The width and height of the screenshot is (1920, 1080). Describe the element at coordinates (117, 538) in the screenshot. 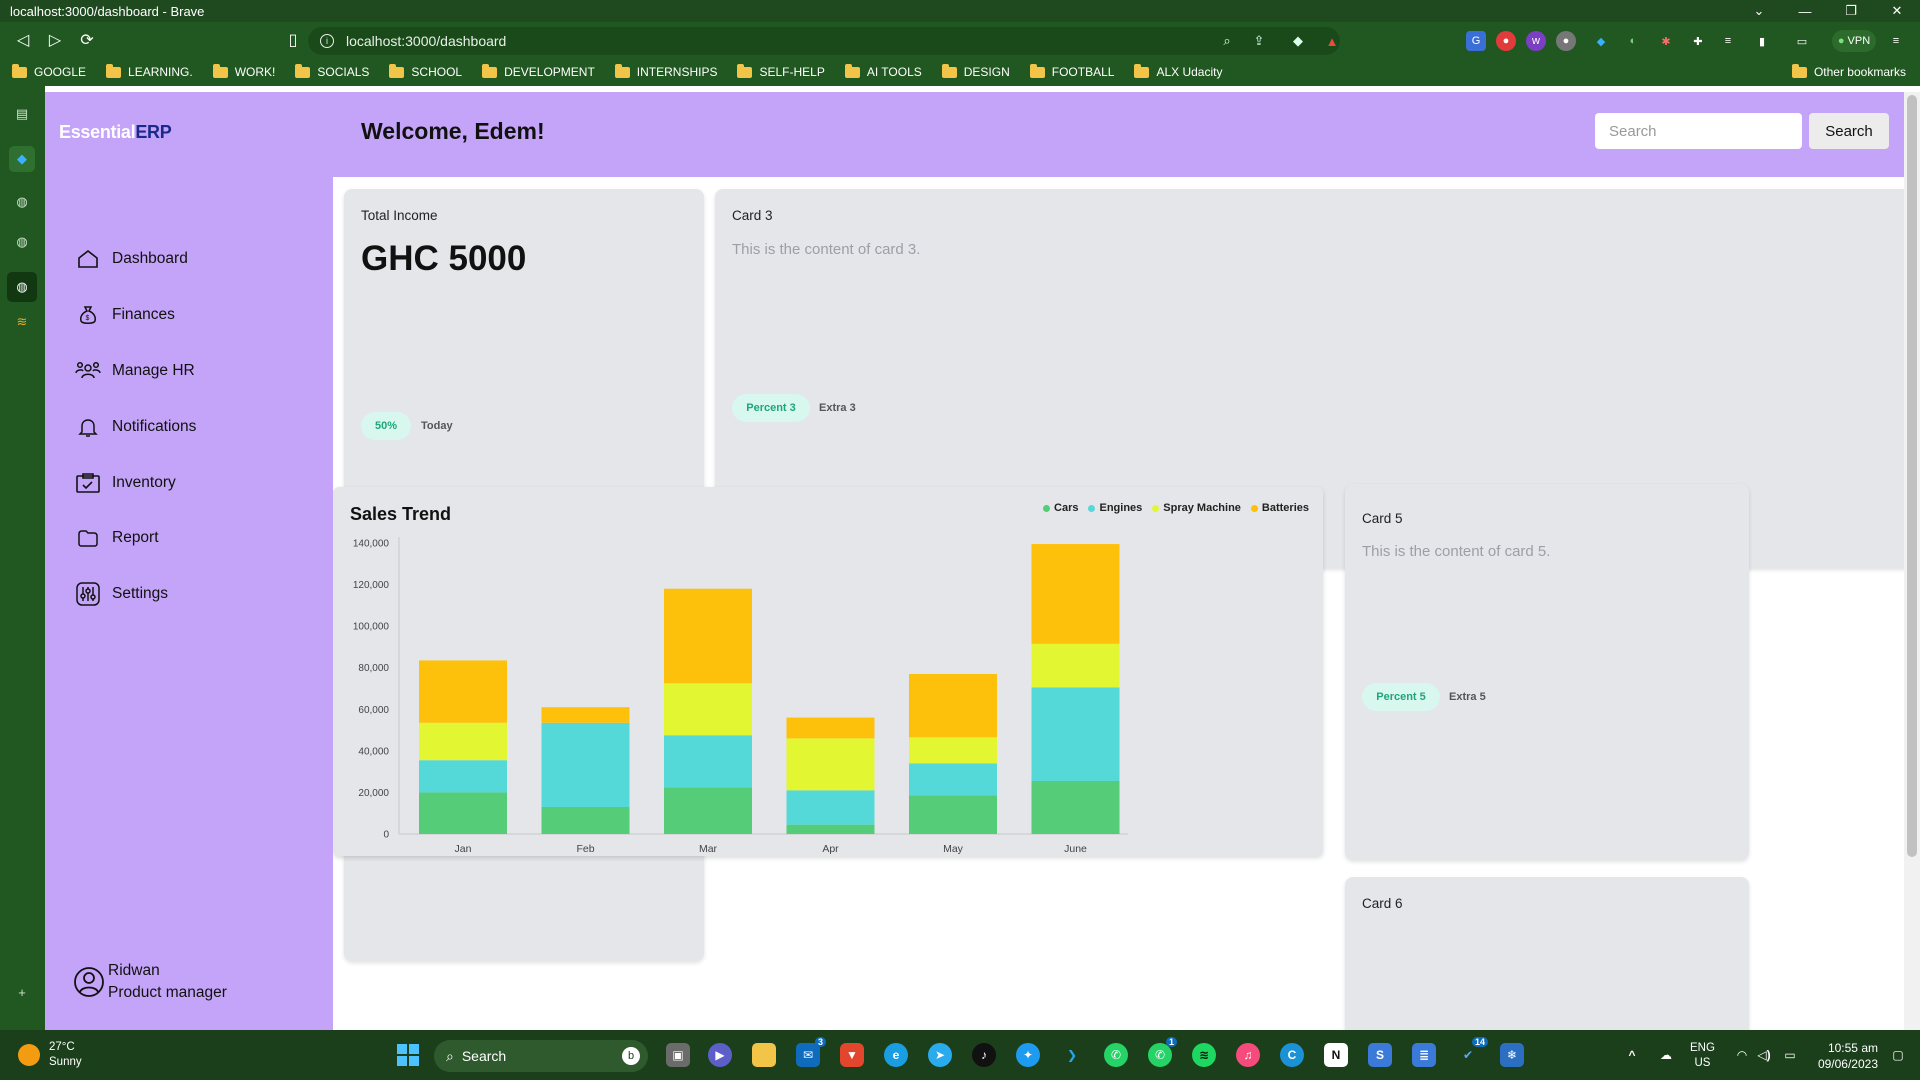

I see `nav-item-report: Report` at that location.